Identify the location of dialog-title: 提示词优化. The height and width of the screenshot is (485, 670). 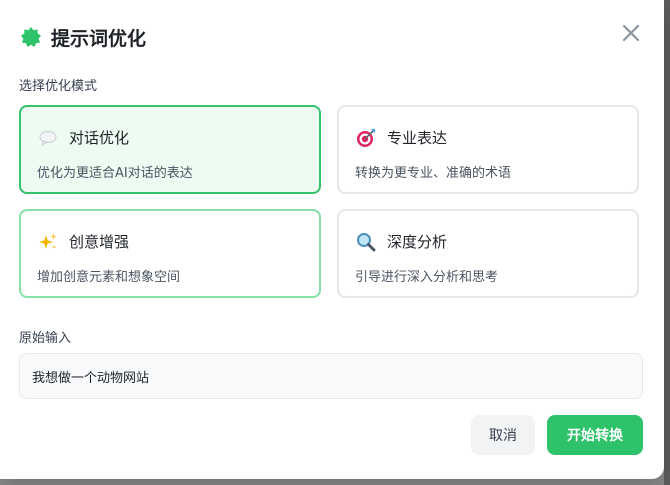
(99, 38).